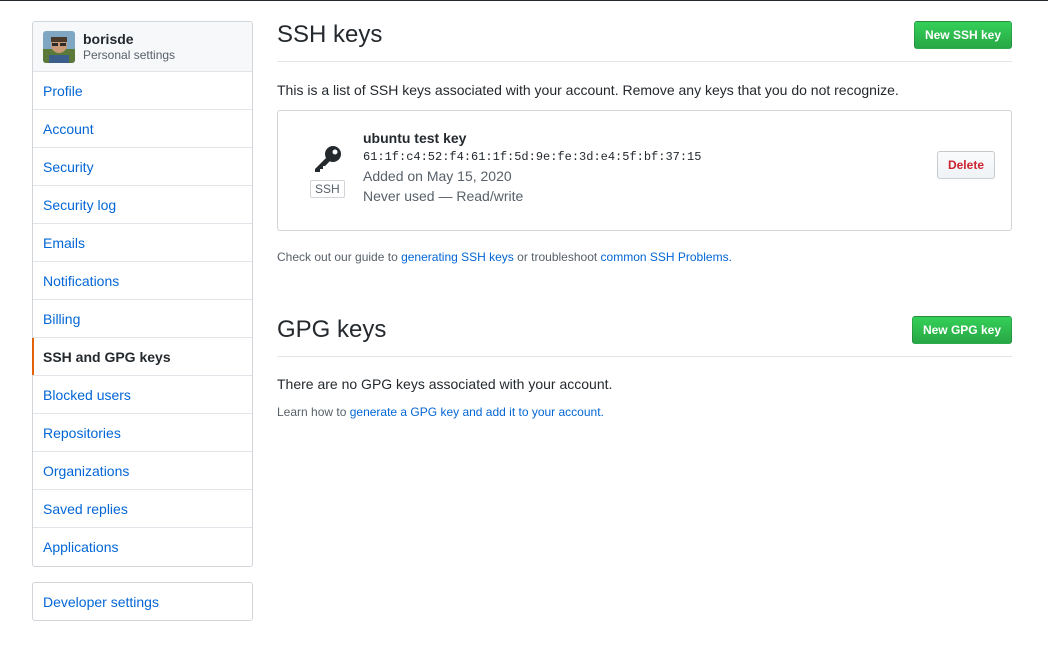 The width and height of the screenshot is (1048, 655). What do you see at coordinates (142, 205) in the screenshot?
I see `sidebar-item-security-log: Security log` at bounding box center [142, 205].